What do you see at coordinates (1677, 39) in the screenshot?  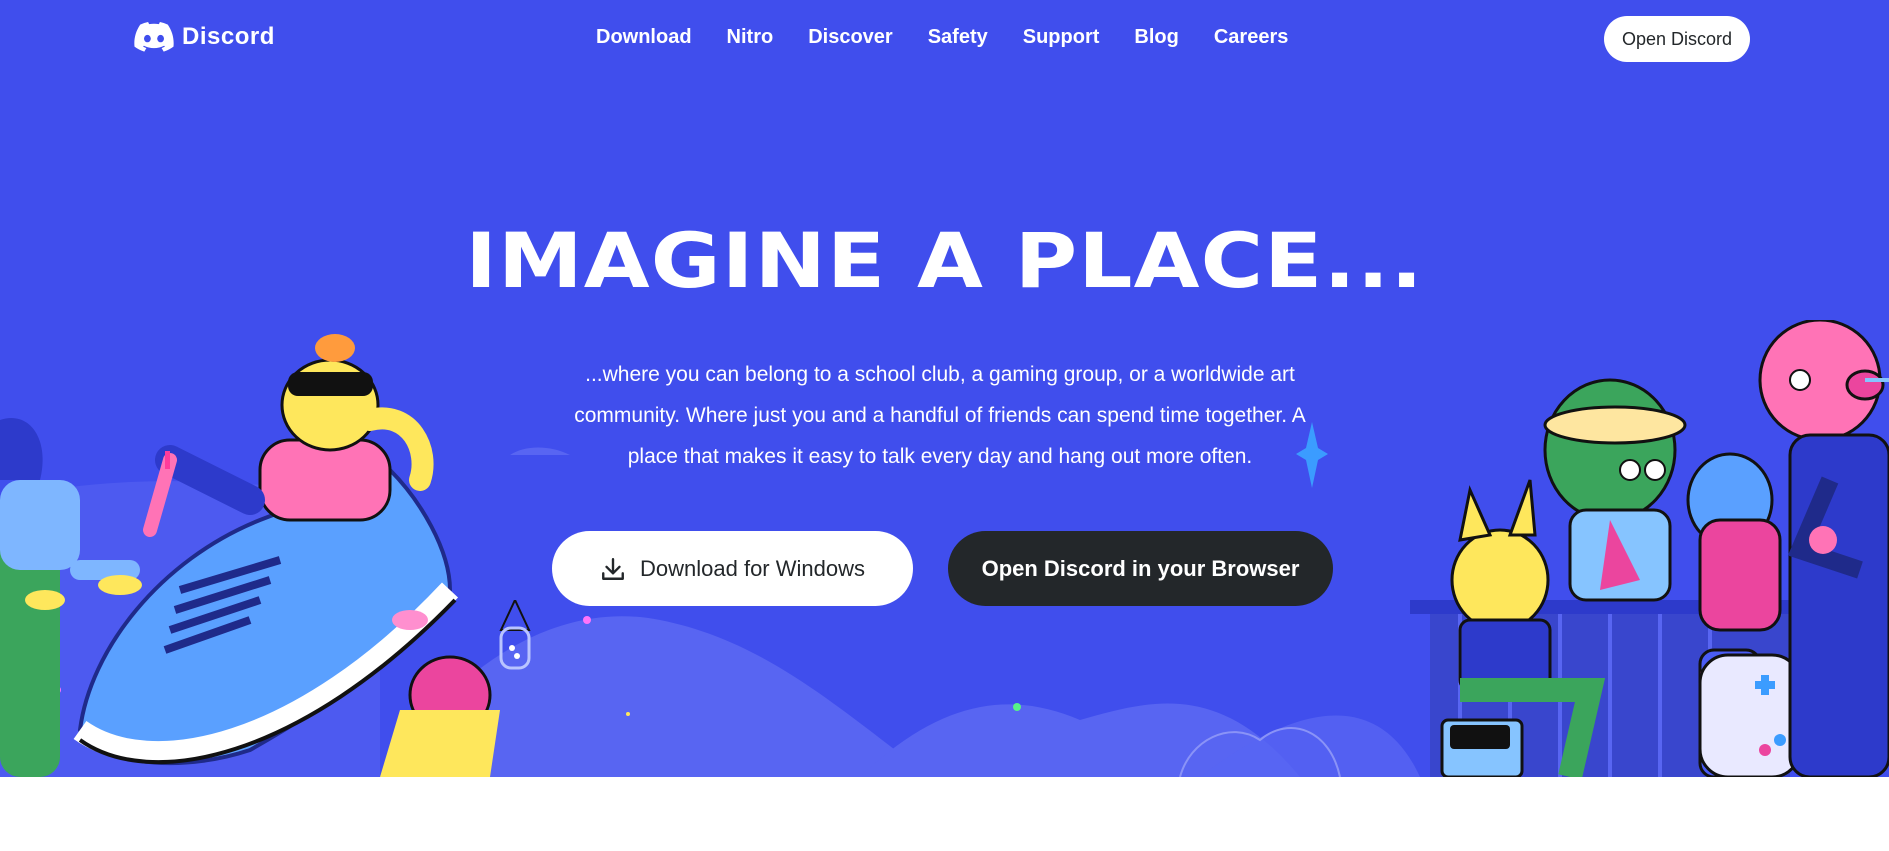 I see `open-discord-button: Open Discord` at bounding box center [1677, 39].